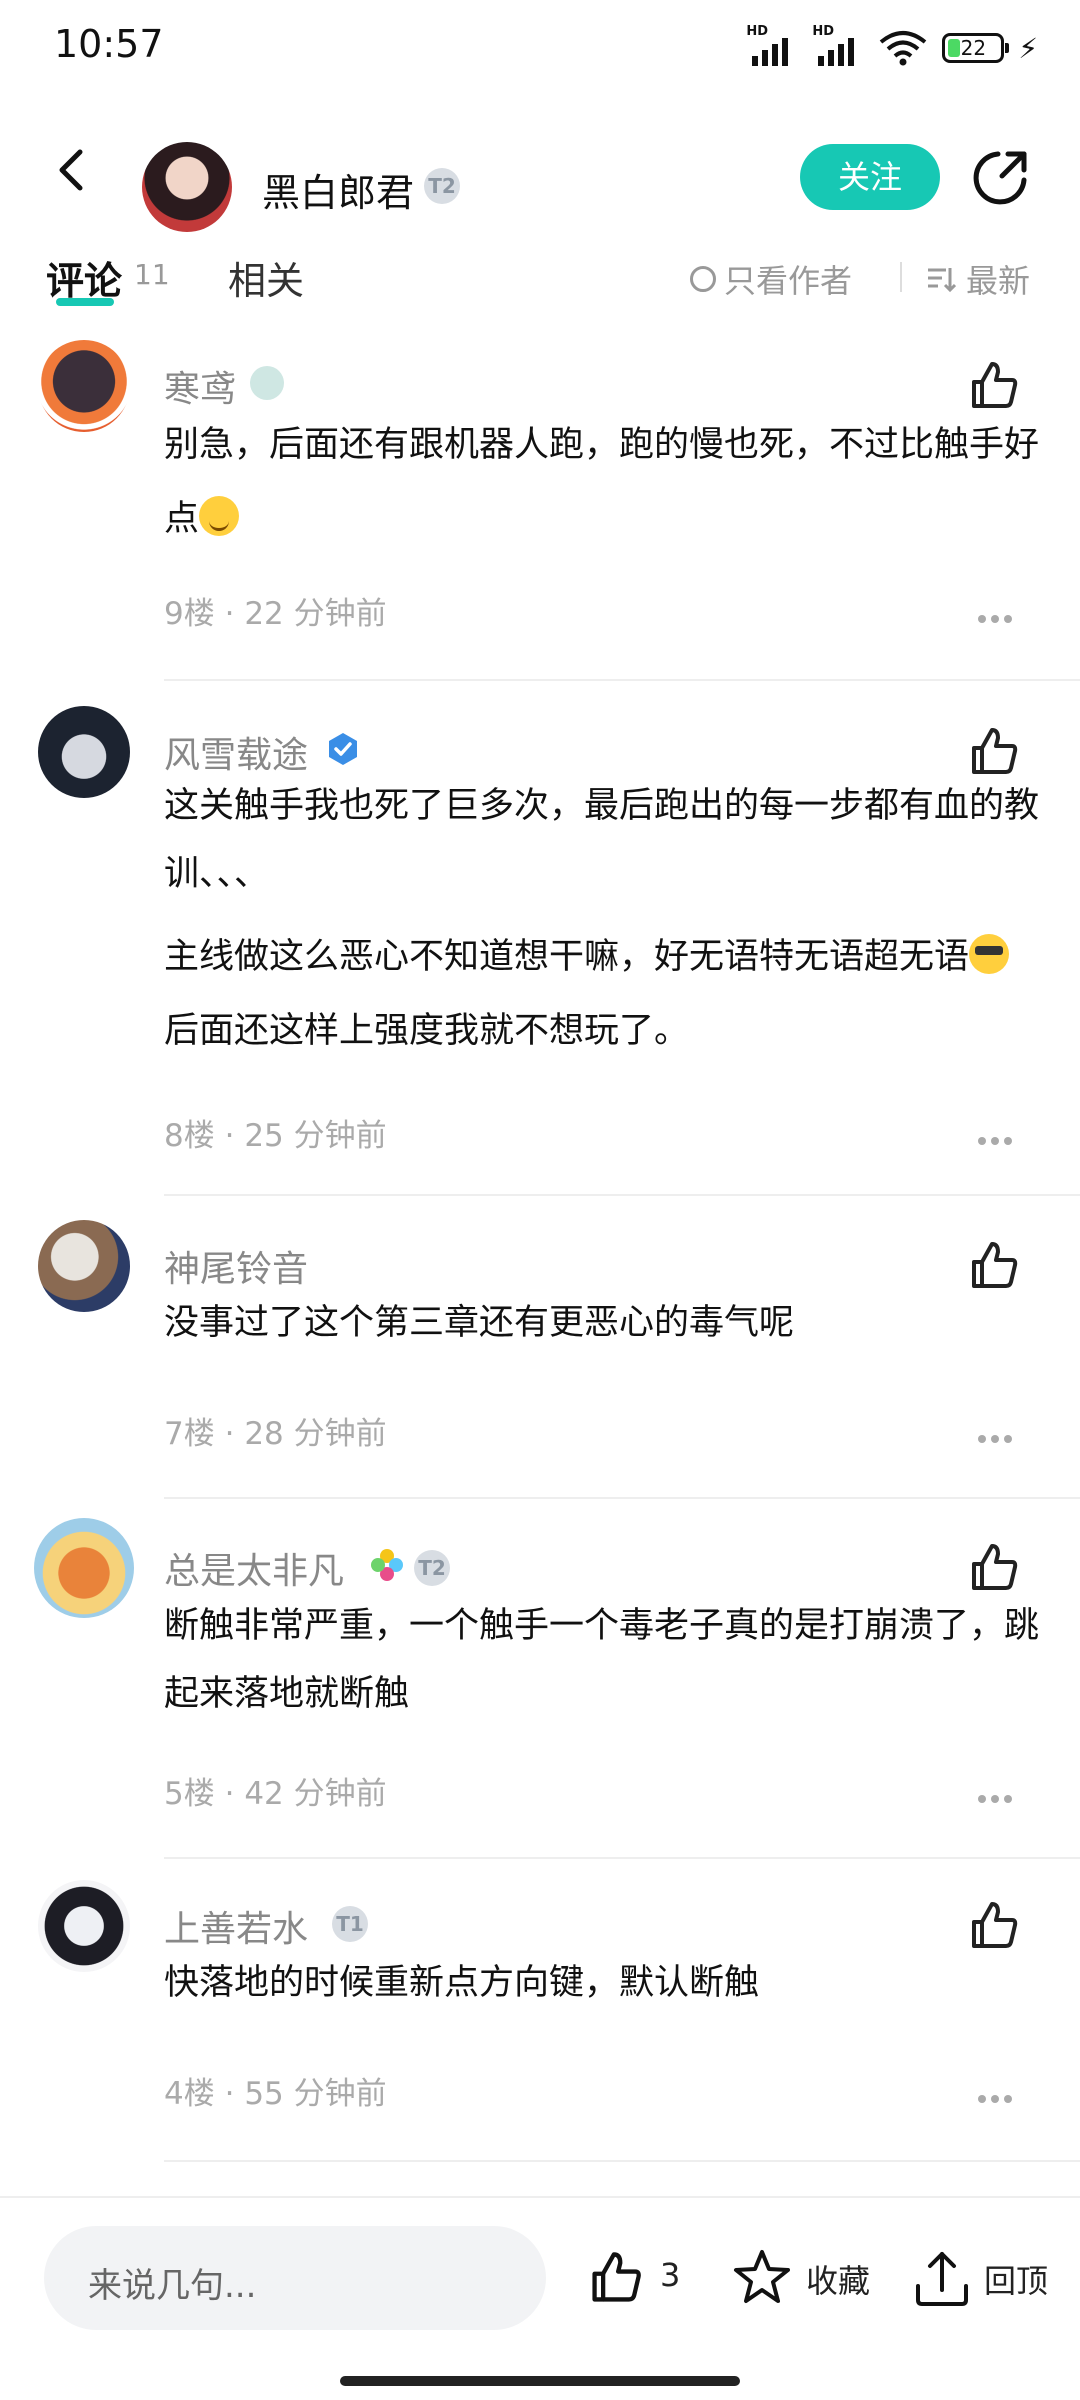 The image size is (1080, 2400). What do you see at coordinates (189, 614) in the screenshot?
I see `comment-floor: 9楼` at bounding box center [189, 614].